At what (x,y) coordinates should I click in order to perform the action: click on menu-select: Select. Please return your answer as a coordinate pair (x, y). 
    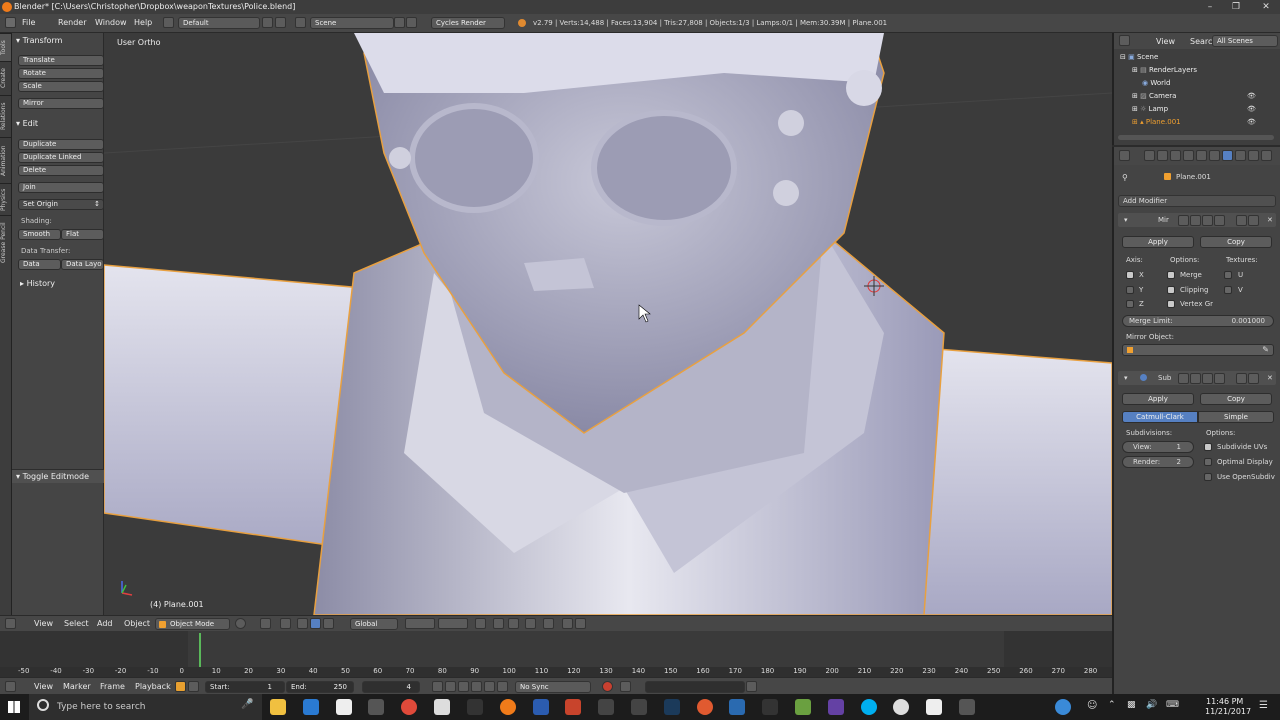
    Looking at the image, I should click on (76, 623).